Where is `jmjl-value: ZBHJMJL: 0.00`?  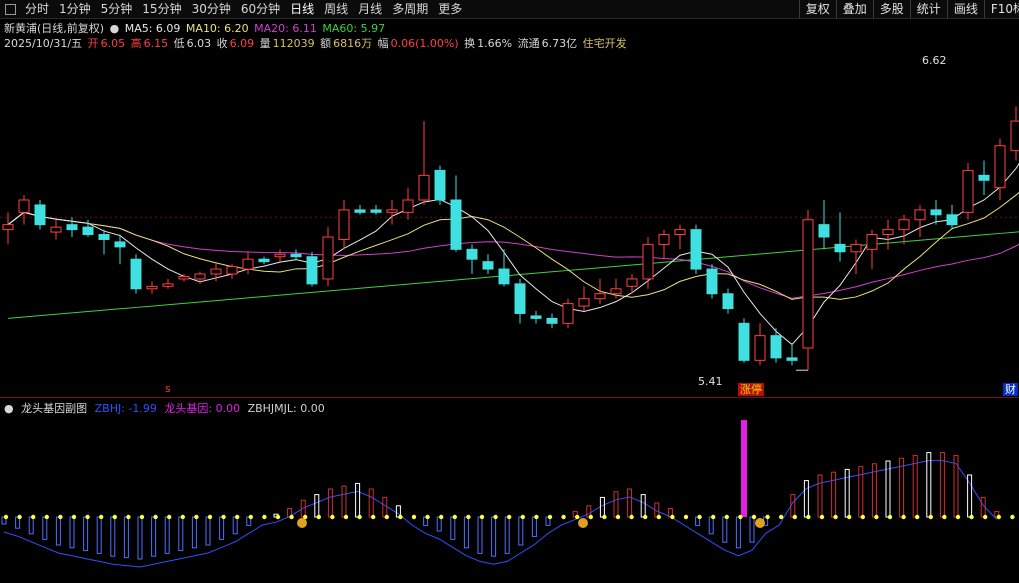 jmjl-value: ZBHJMJL: 0.00 is located at coordinates (286, 408).